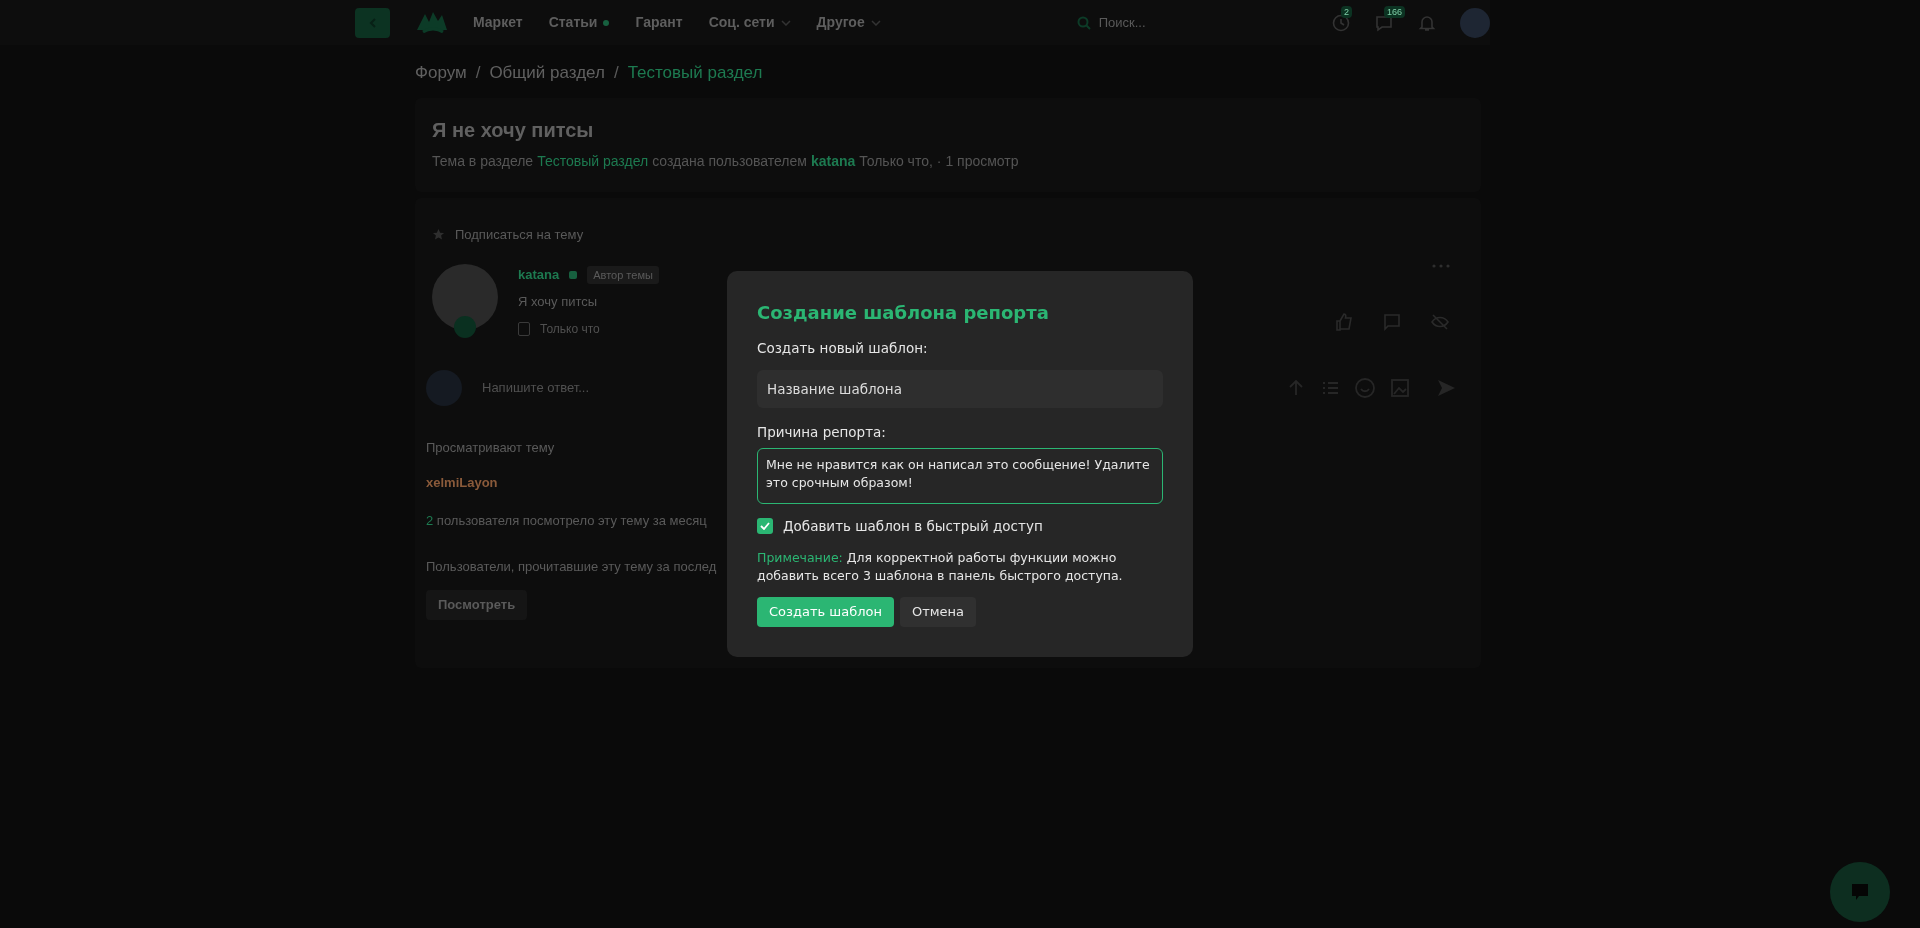 This screenshot has width=1920, height=928. What do you see at coordinates (558, 302) in the screenshot?
I see `post-text: Я хочу питсы` at bounding box center [558, 302].